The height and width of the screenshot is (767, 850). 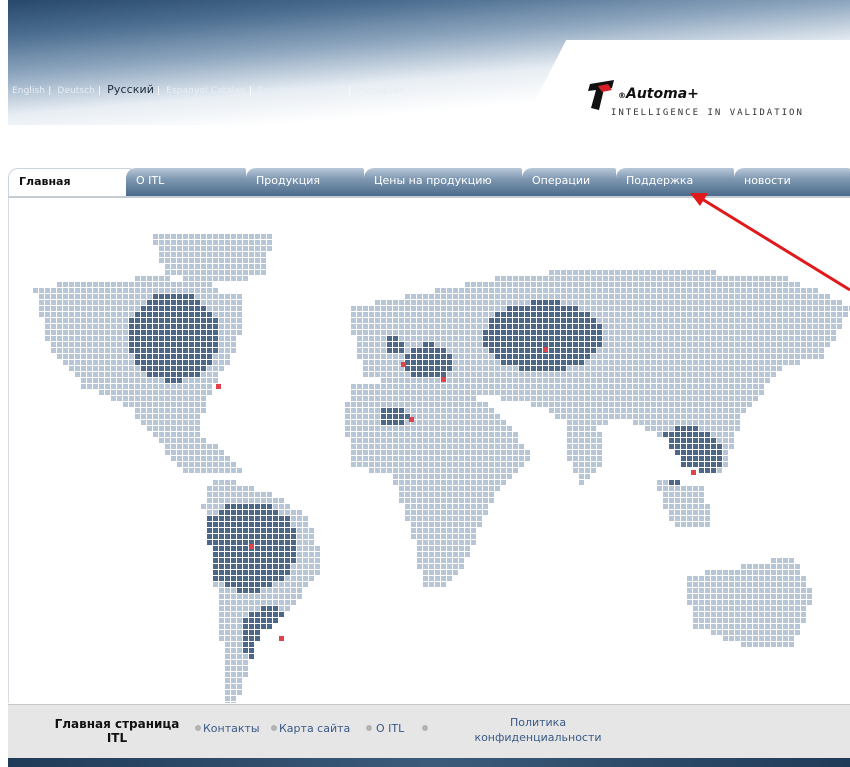 What do you see at coordinates (314, 728) in the screenshot?
I see `footer-sitemap-link: Карта сайта` at bounding box center [314, 728].